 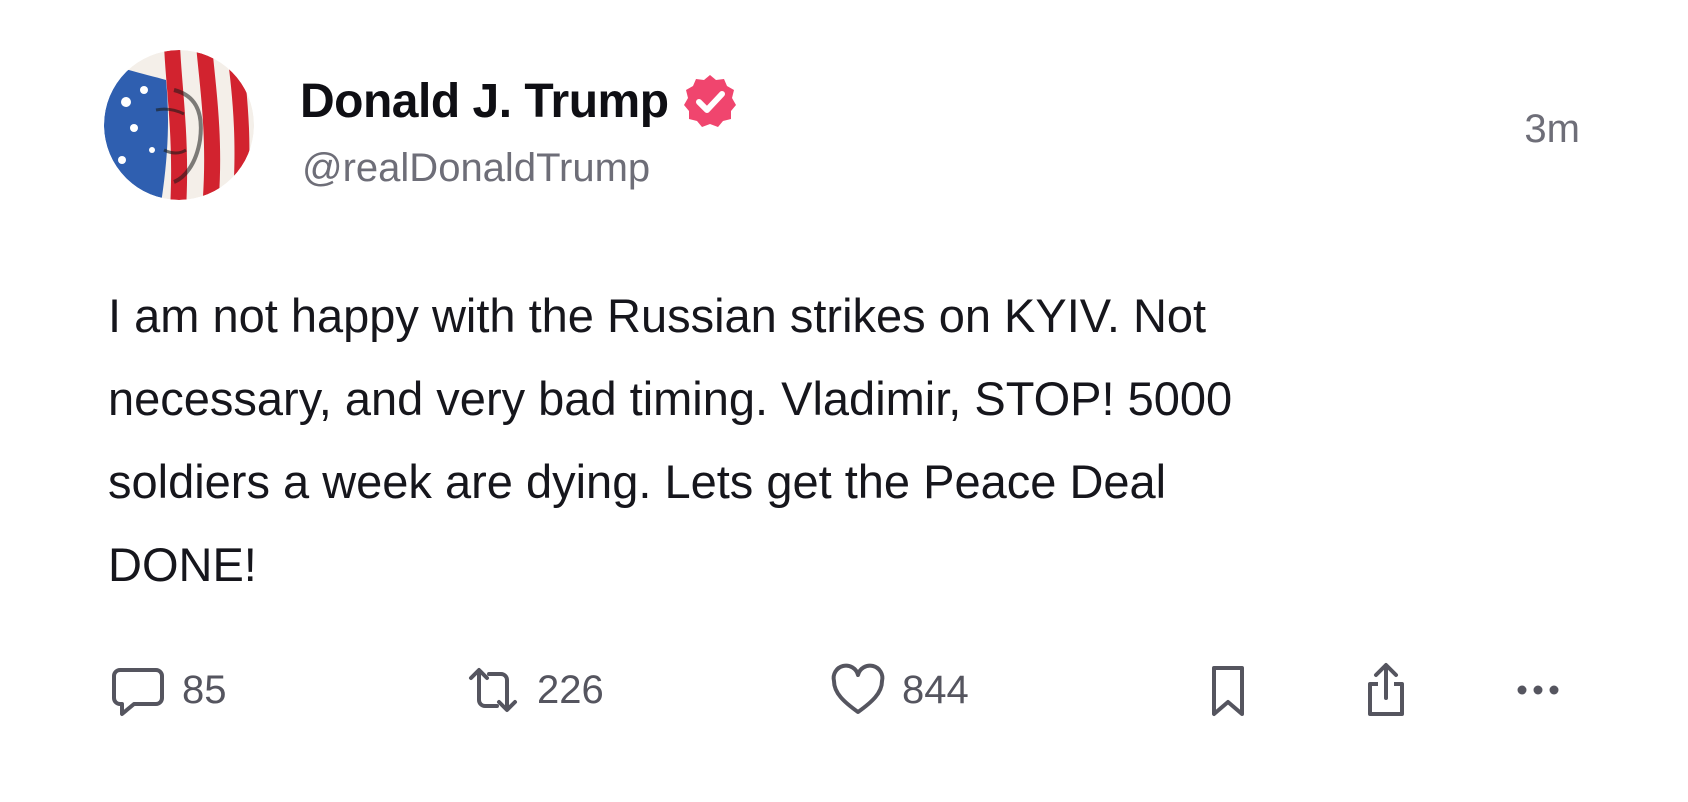 I want to click on like-button: 844, so click(x=898, y=690).